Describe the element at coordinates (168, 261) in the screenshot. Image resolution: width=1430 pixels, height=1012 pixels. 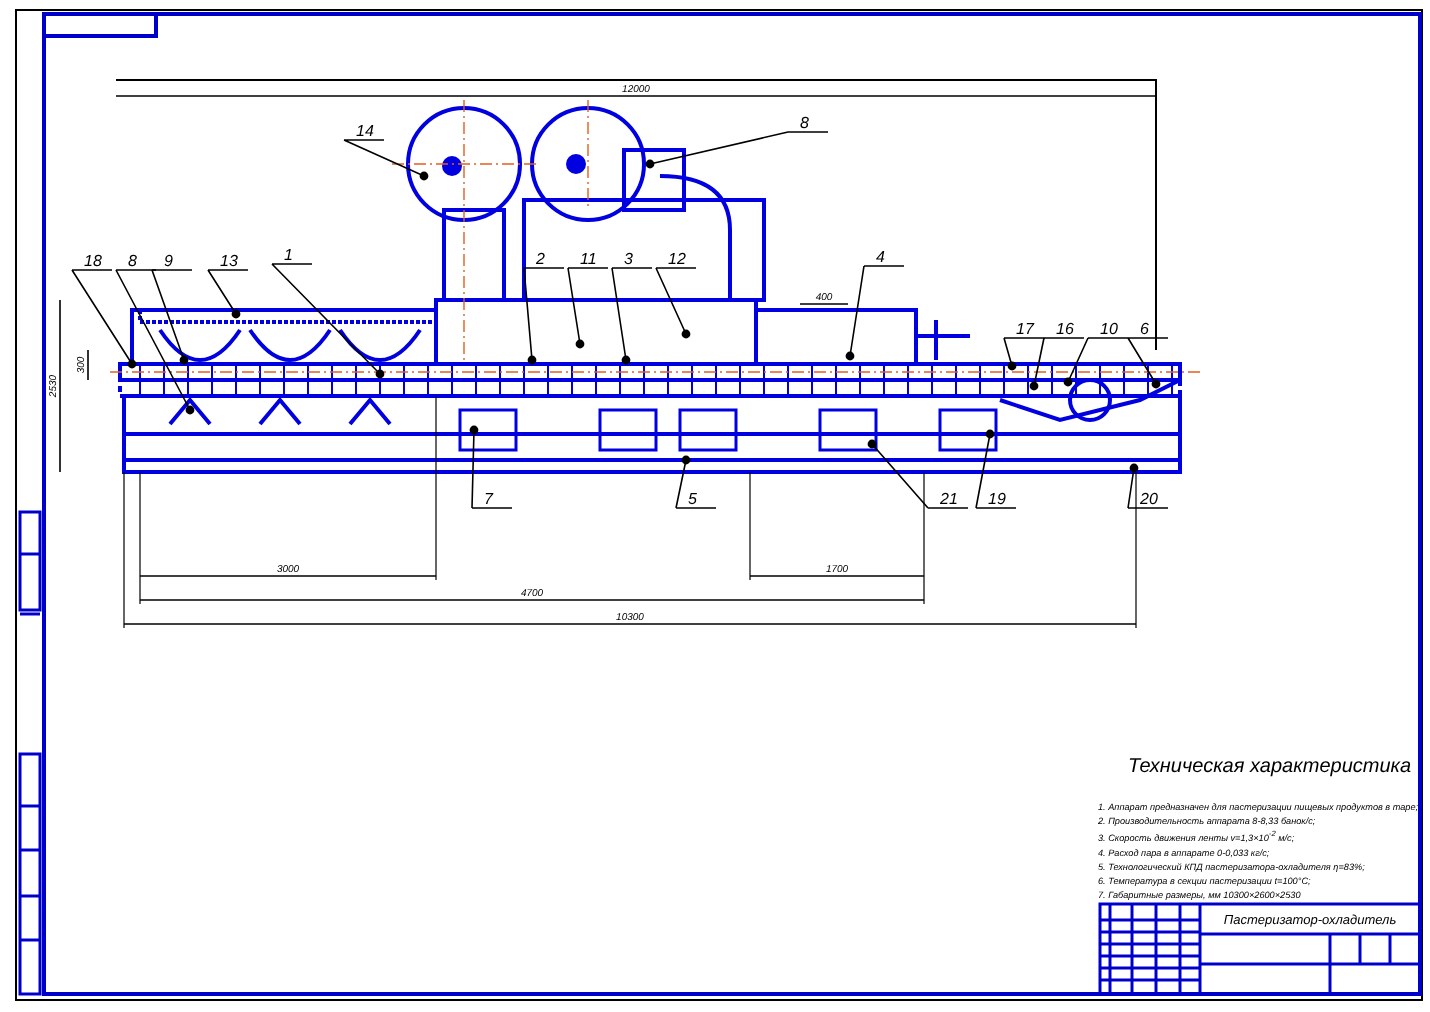
I see `callout-number: 9` at that location.